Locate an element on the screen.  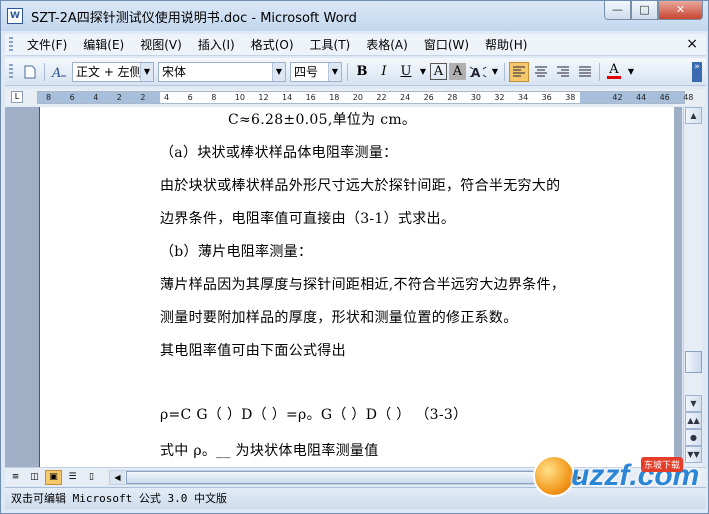
toolbar-grip-icon is located at coordinates (11, 71).